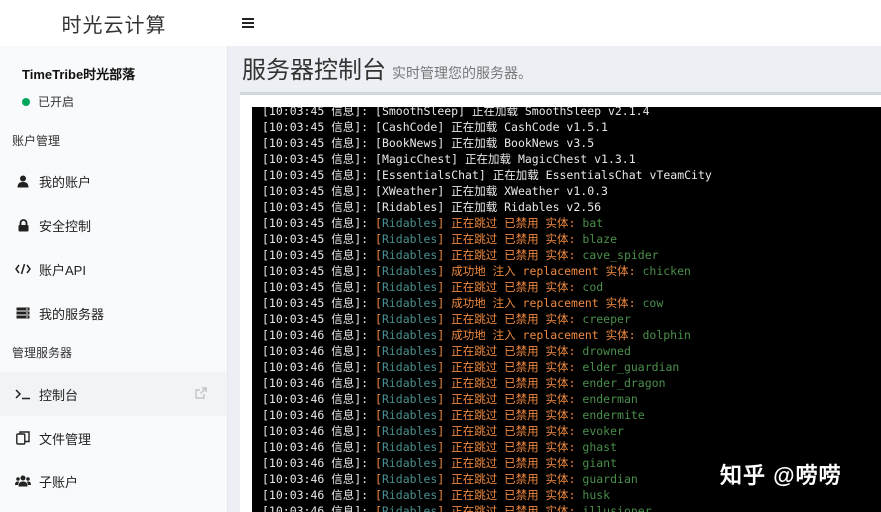 The height and width of the screenshot is (512, 881). Describe the element at coordinates (23, 438) in the screenshot. I see `files-icon` at that location.